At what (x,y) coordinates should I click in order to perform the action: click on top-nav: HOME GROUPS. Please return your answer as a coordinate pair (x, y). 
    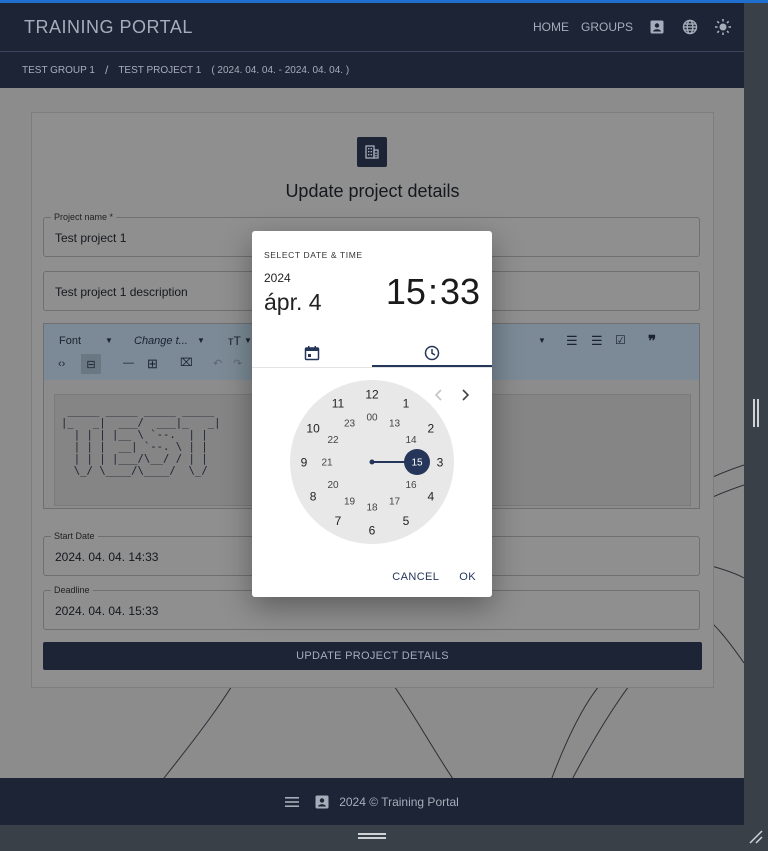
    Looking at the image, I should click on (638, 27).